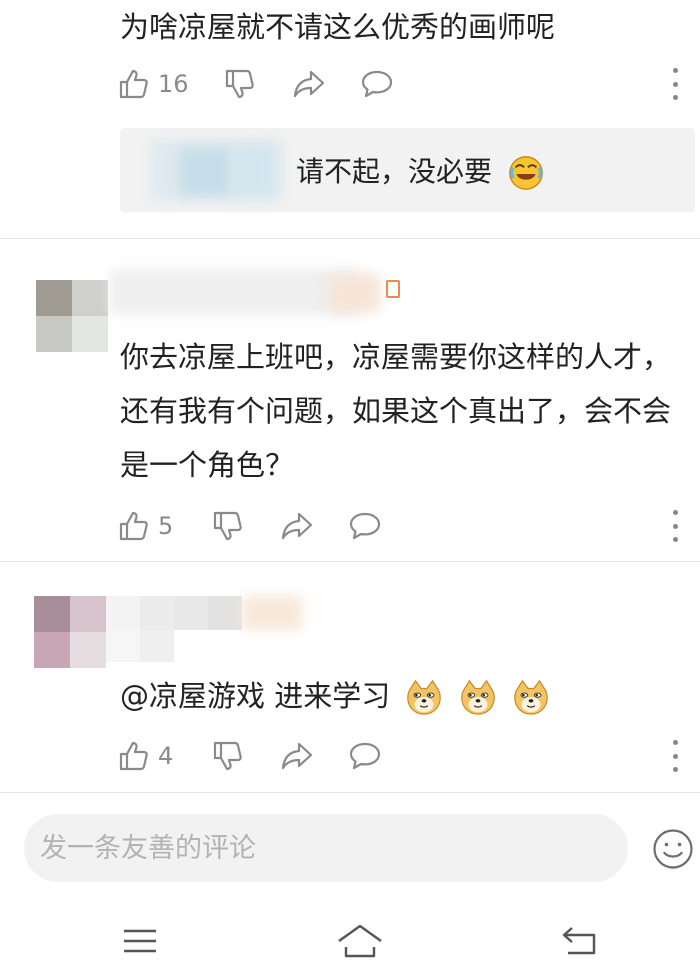 The image size is (700, 980). I want to click on system-nav-bar, so click(350, 942).